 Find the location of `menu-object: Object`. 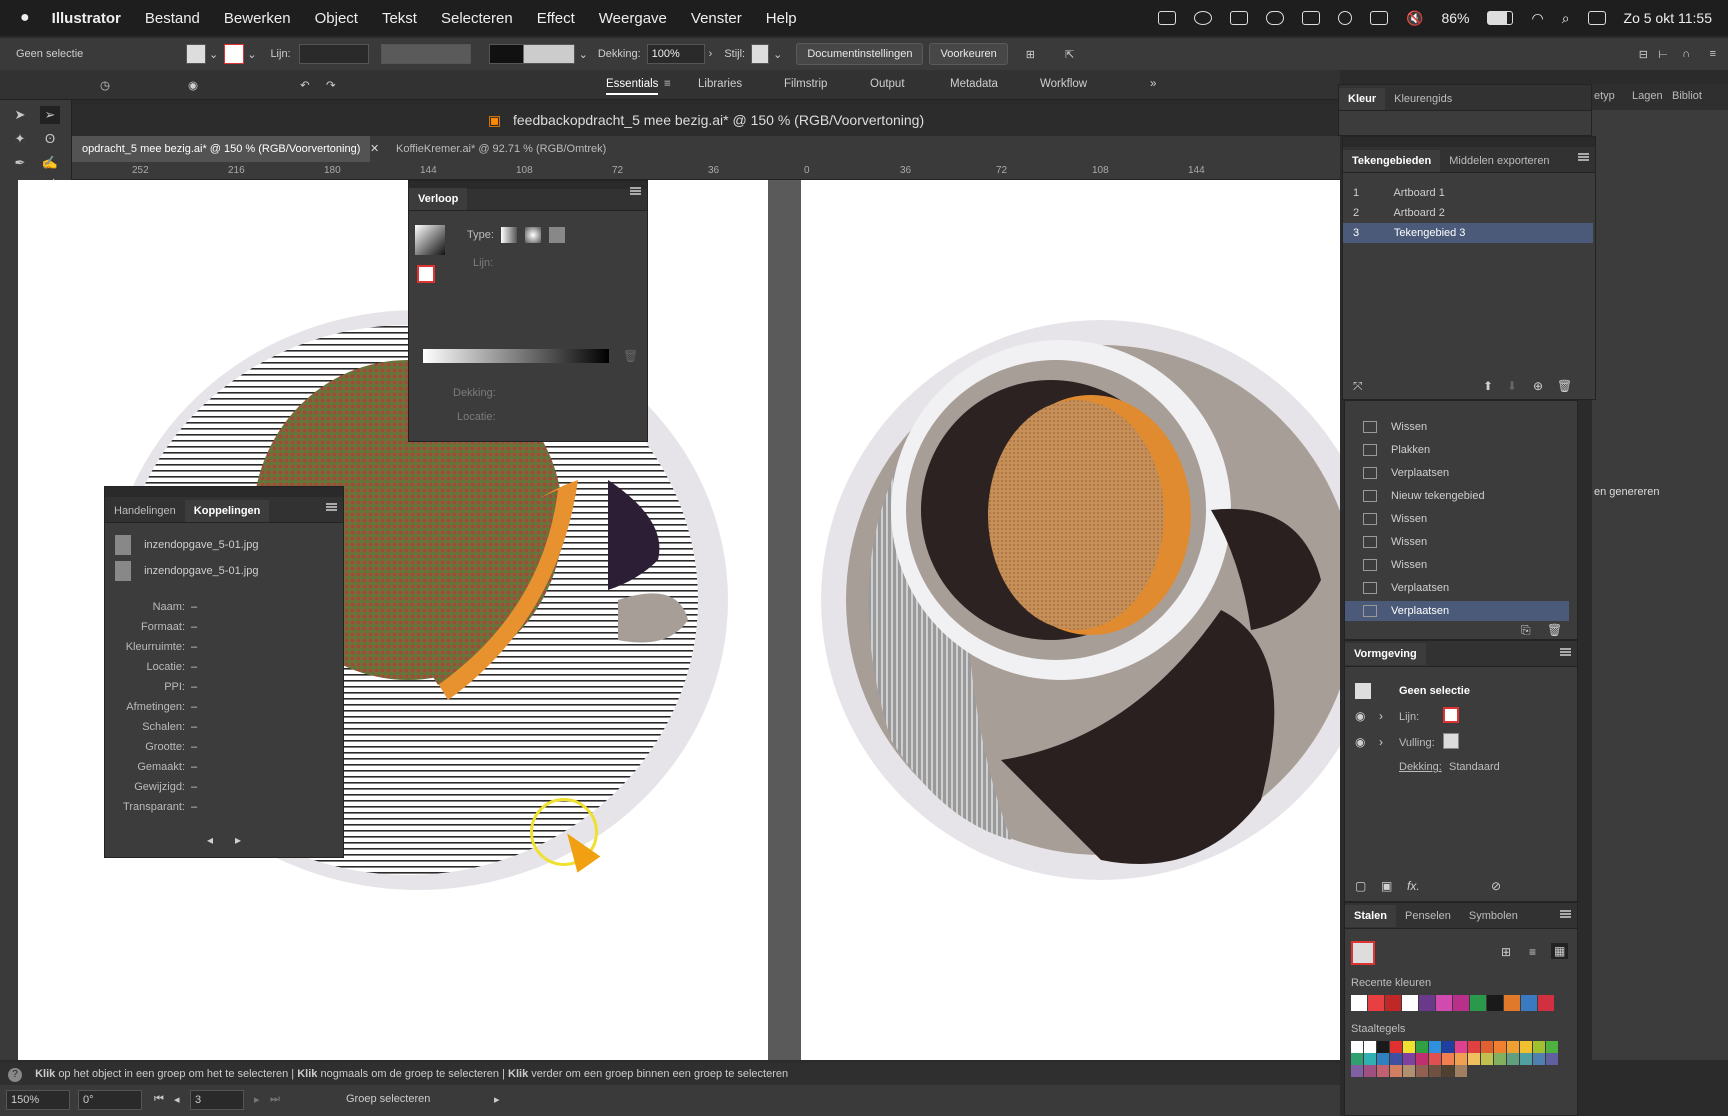

menu-object: Object is located at coordinates (336, 18).